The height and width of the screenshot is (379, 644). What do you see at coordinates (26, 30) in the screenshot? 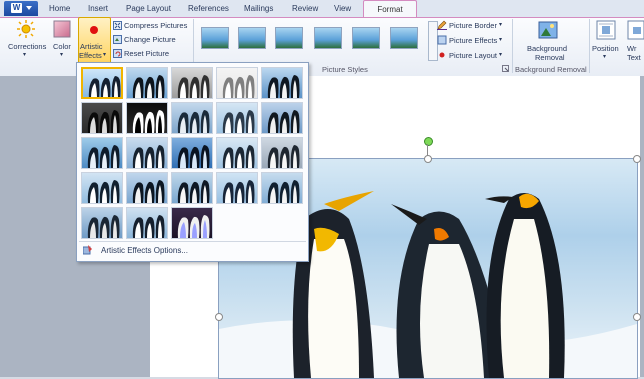
I see `sun-icon` at bounding box center [26, 30].